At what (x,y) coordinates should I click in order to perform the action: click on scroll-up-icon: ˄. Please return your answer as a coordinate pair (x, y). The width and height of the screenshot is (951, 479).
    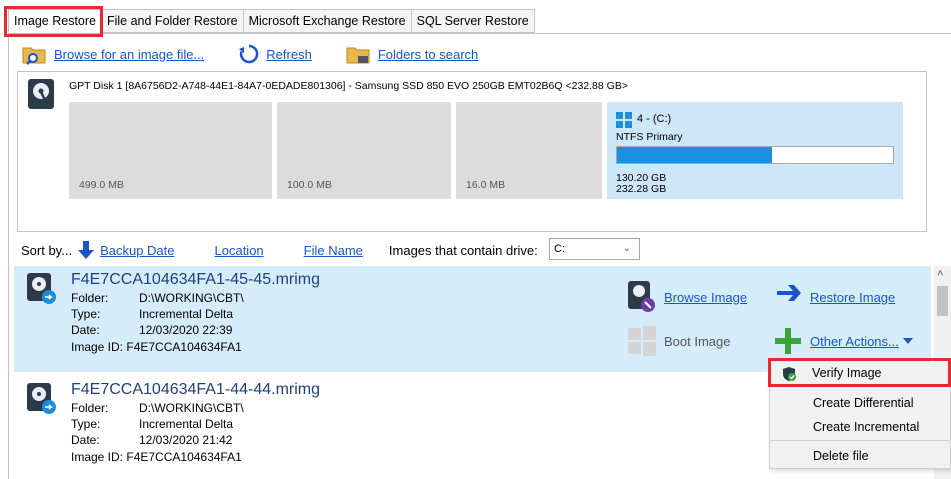
    Looking at the image, I should click on (940, 274).